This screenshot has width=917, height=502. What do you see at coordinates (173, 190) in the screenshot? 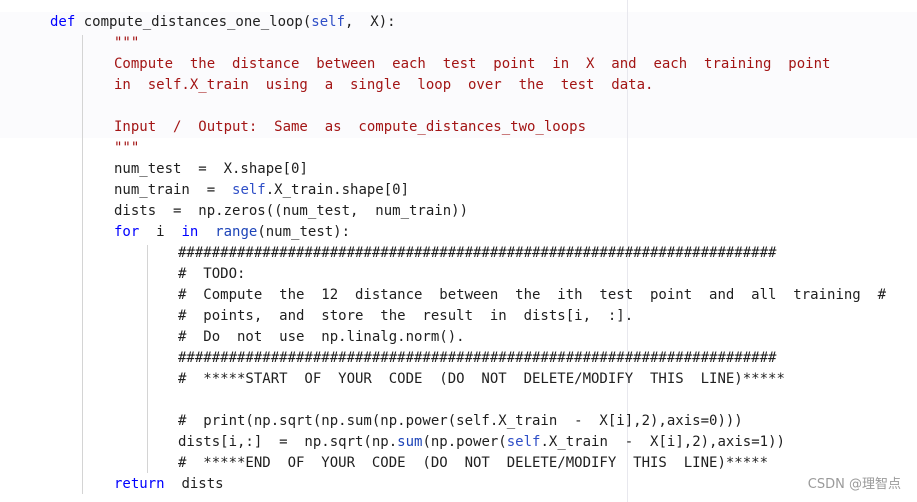
I see `code-token: num_train =` at bounding box center [173, 190].